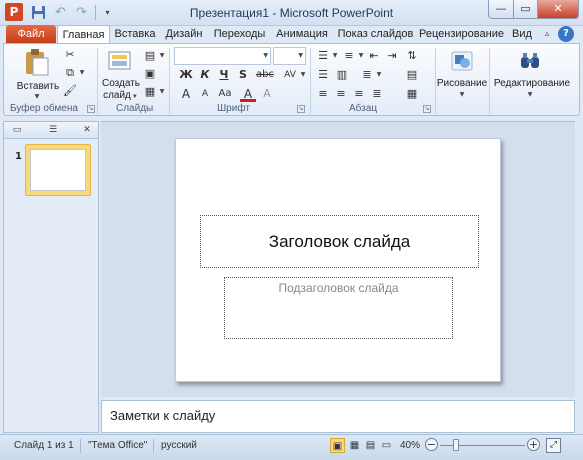 The width and height of the screenshot is (583, 460). I want to click on new-slide-icon, so click(120, 60).